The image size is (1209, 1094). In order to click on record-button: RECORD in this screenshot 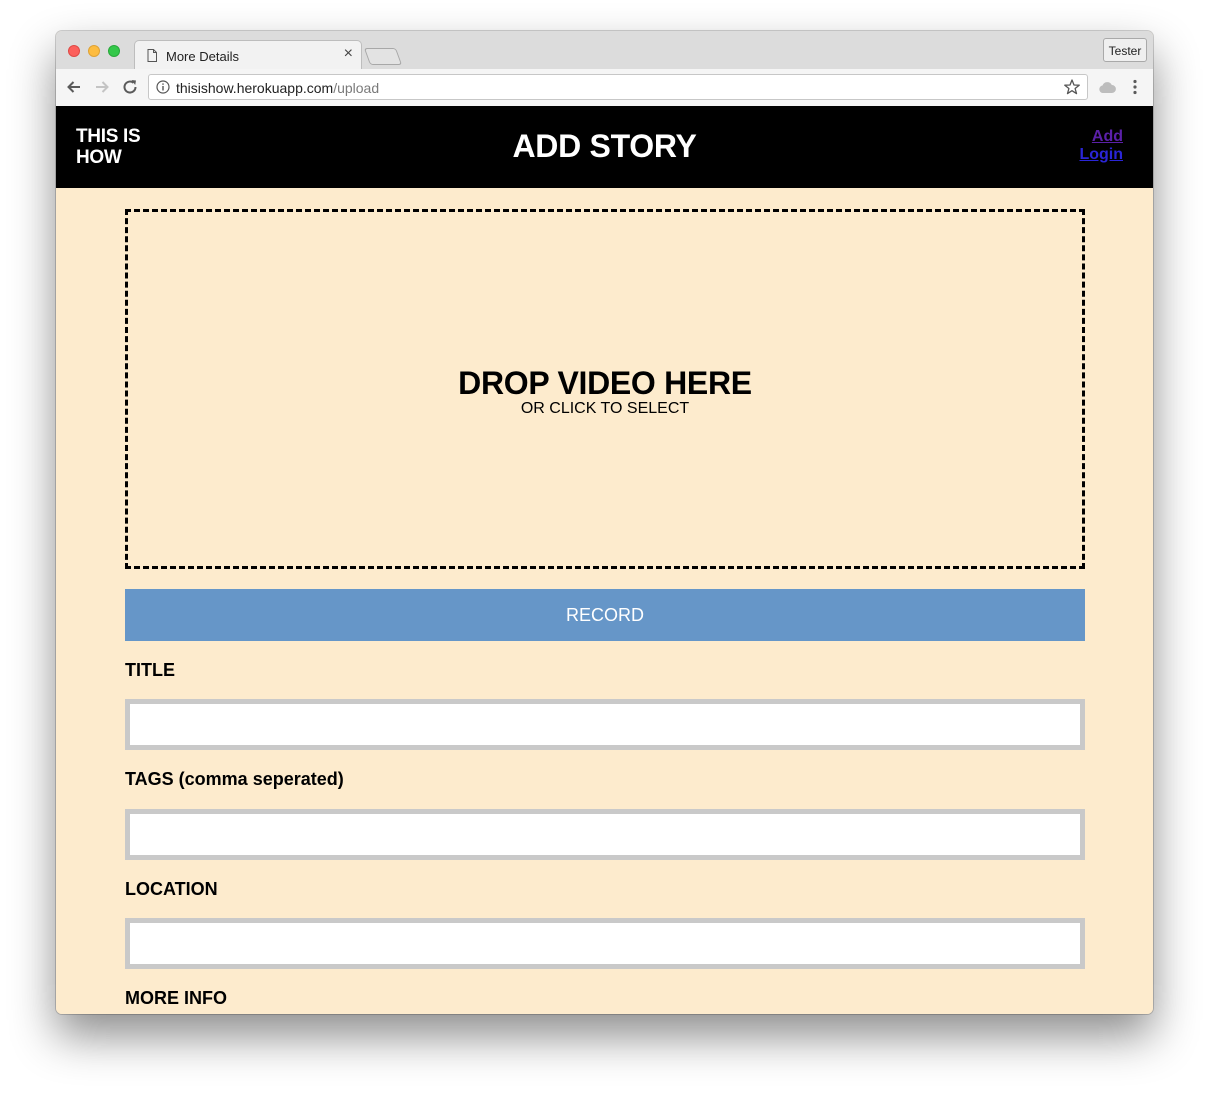, I will do `click(605, 615)`.